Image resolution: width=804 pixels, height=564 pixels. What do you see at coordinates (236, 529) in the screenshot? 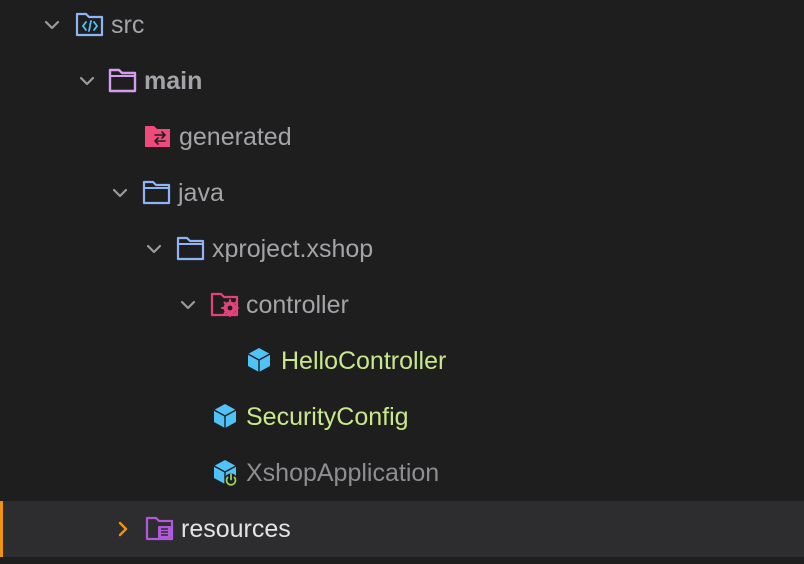
I see `tree-item-label: resources` at bounding box center [236, 529].